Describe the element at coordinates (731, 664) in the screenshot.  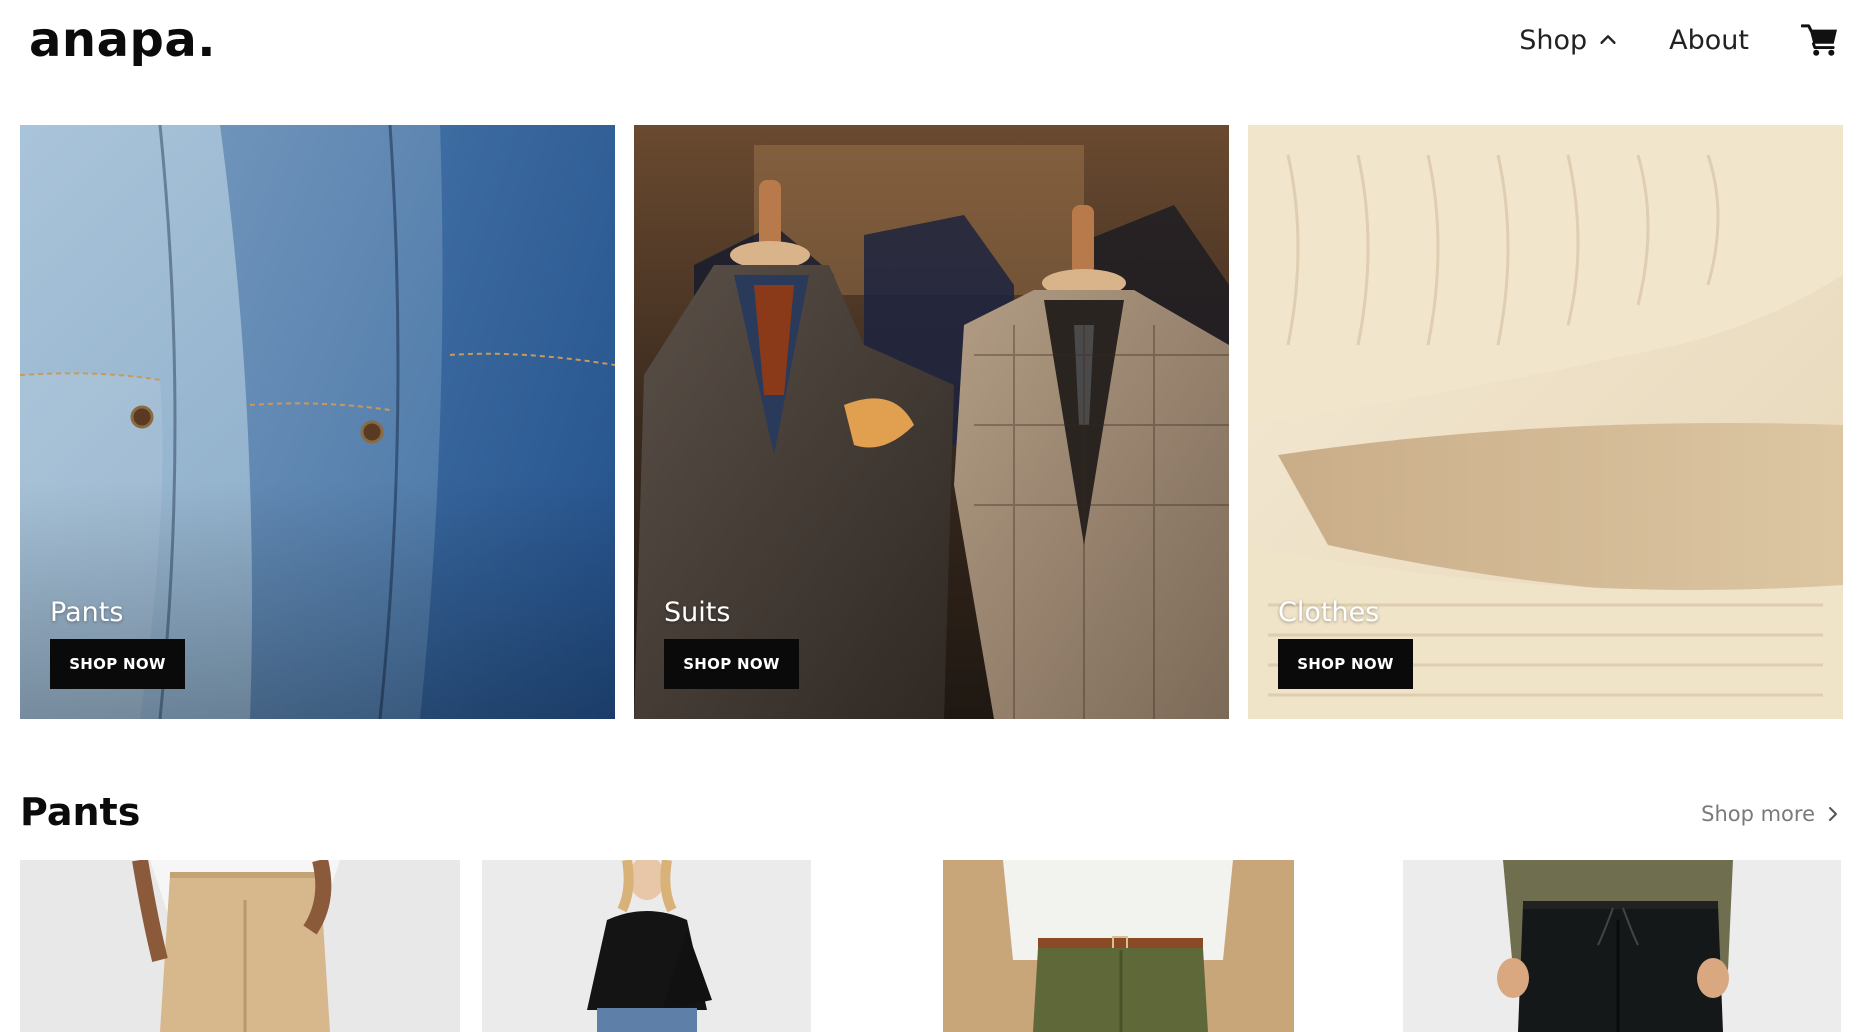
I see `shop-now-suits-button: SHOP NOW` at that location.